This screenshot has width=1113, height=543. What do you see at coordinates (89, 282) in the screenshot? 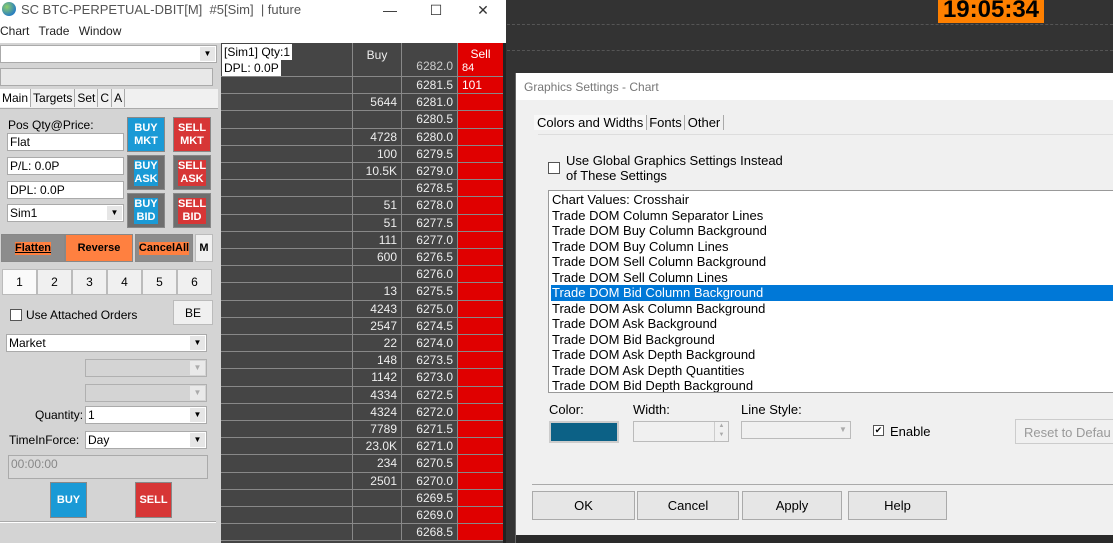
I see `qty-preset-3: 3` at bounding box center [89, 282].